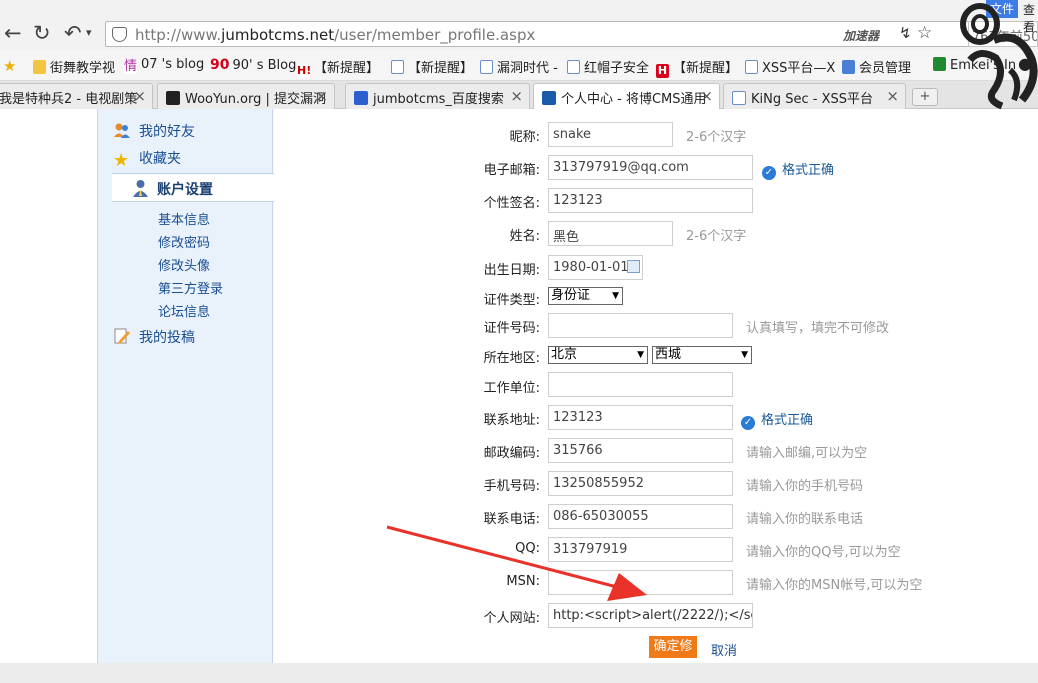 The height and width of the screenshot is (683, 1038). I want to click on refresh-icon: ↻, so click(42, 33).